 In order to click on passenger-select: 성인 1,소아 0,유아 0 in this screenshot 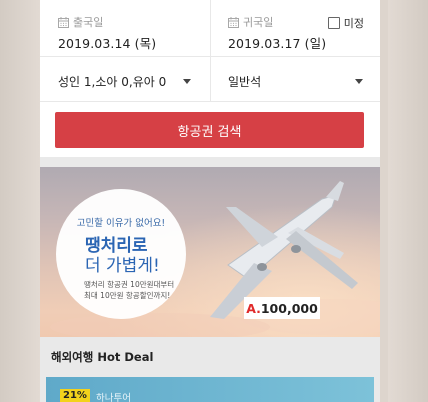, I will do `click(125, 79)`.